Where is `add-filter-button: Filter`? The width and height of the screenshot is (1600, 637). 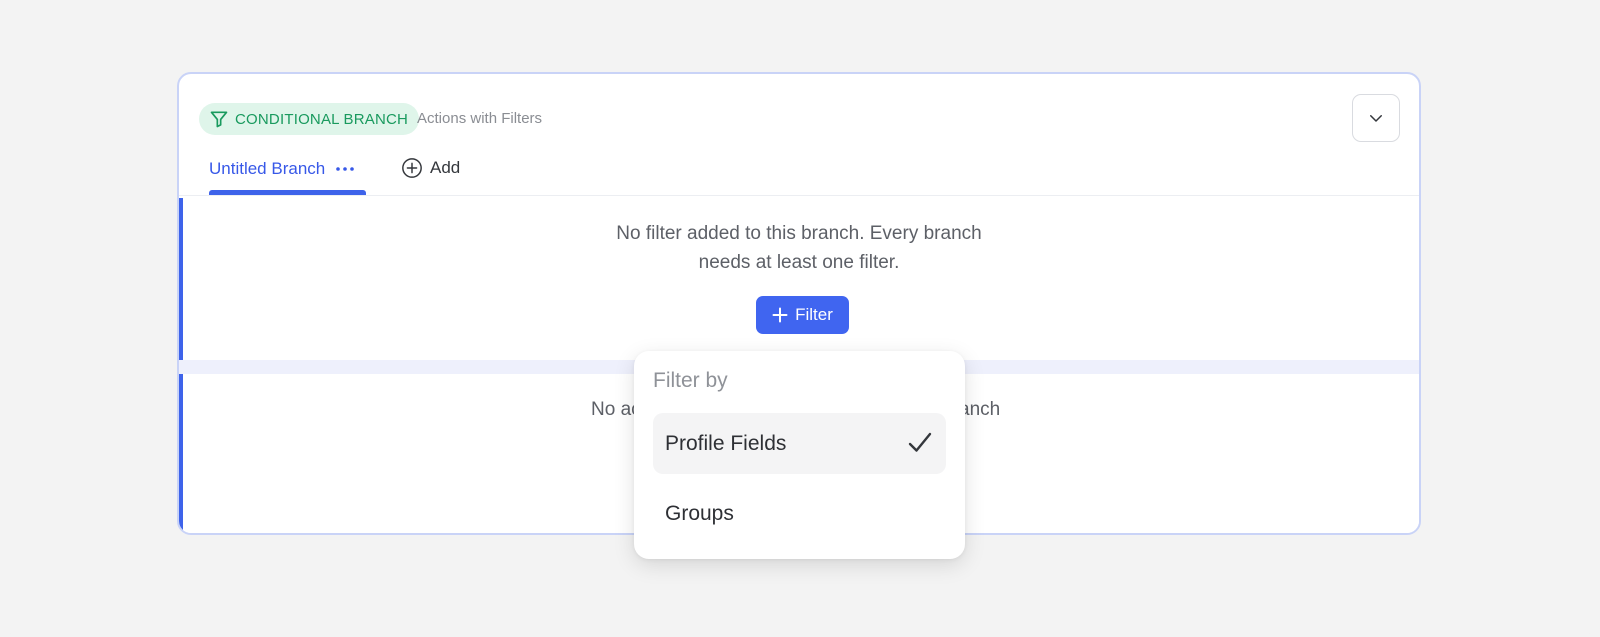 add-filter-button: Filter is located at coordinates (802, 315).